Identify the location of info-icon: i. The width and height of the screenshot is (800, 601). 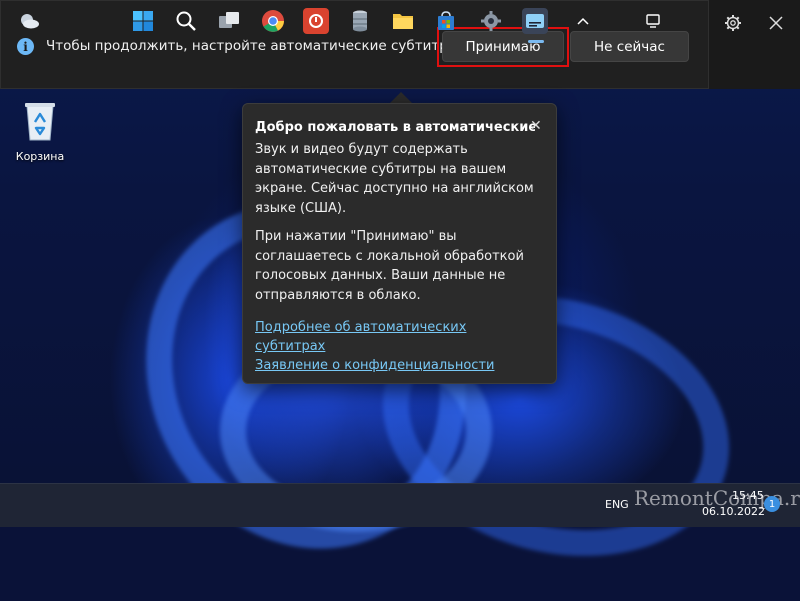
(25, 46).